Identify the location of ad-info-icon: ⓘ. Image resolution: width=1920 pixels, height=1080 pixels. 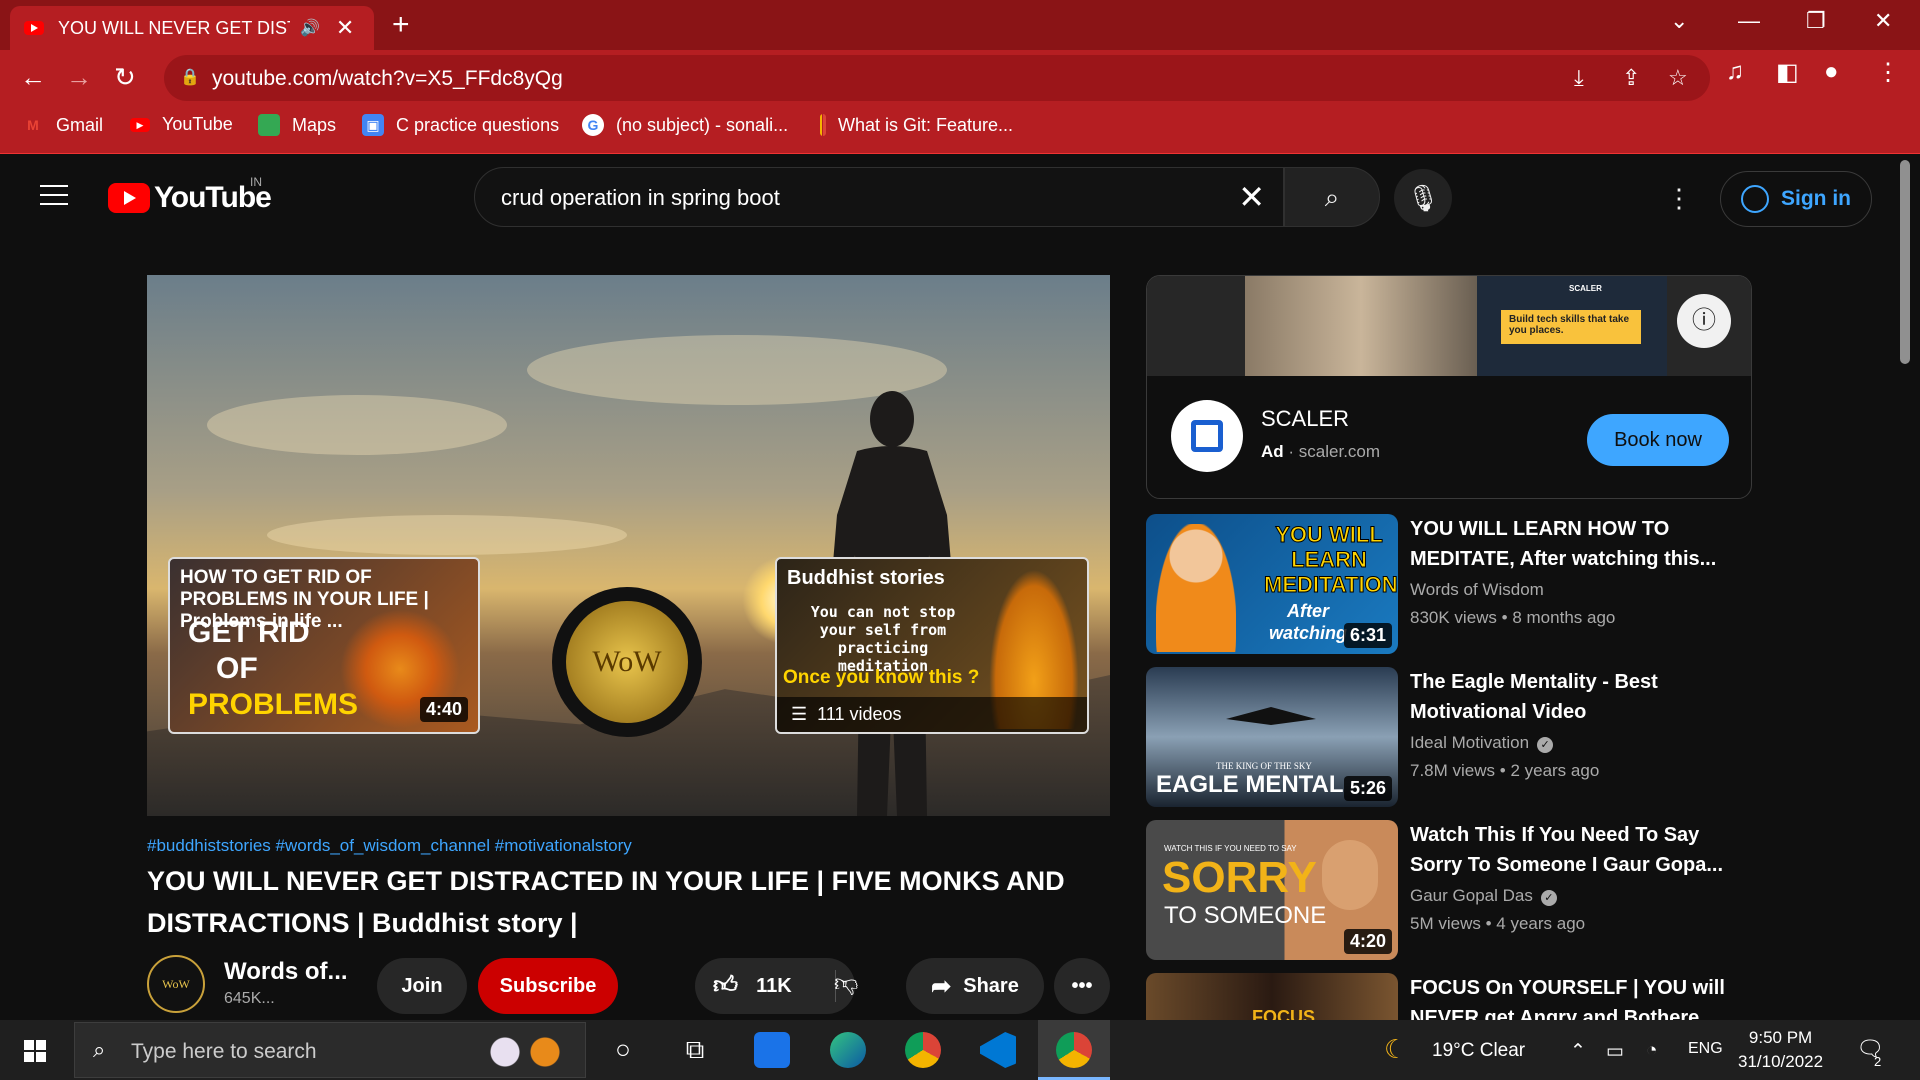
(1704, 321).